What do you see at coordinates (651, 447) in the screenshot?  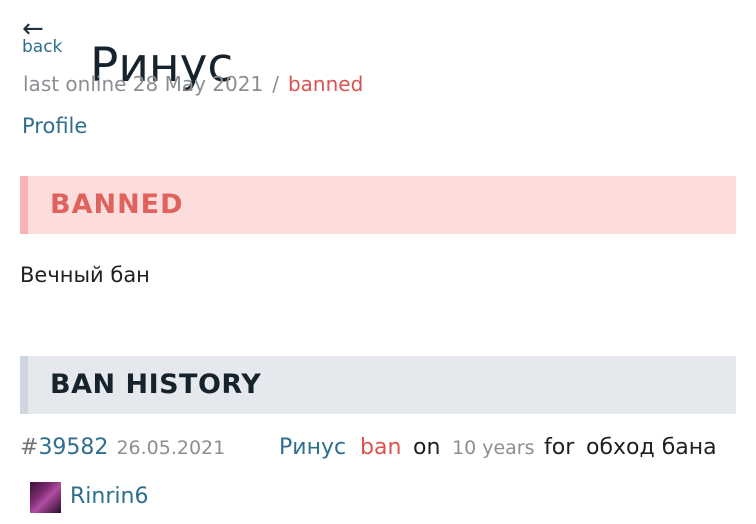 I see `entry-reason: обход бана` at bounding box center [651, 447].